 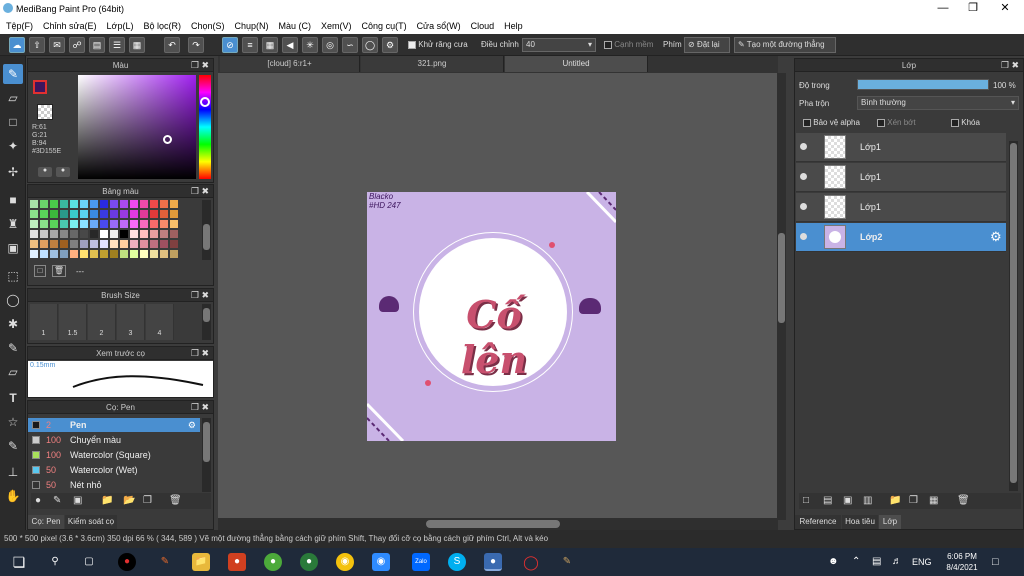 What do you see at coordinates (40, 271) in the screenshot?
I see `new-palette-icon: □` at bounding box center [40, 271].